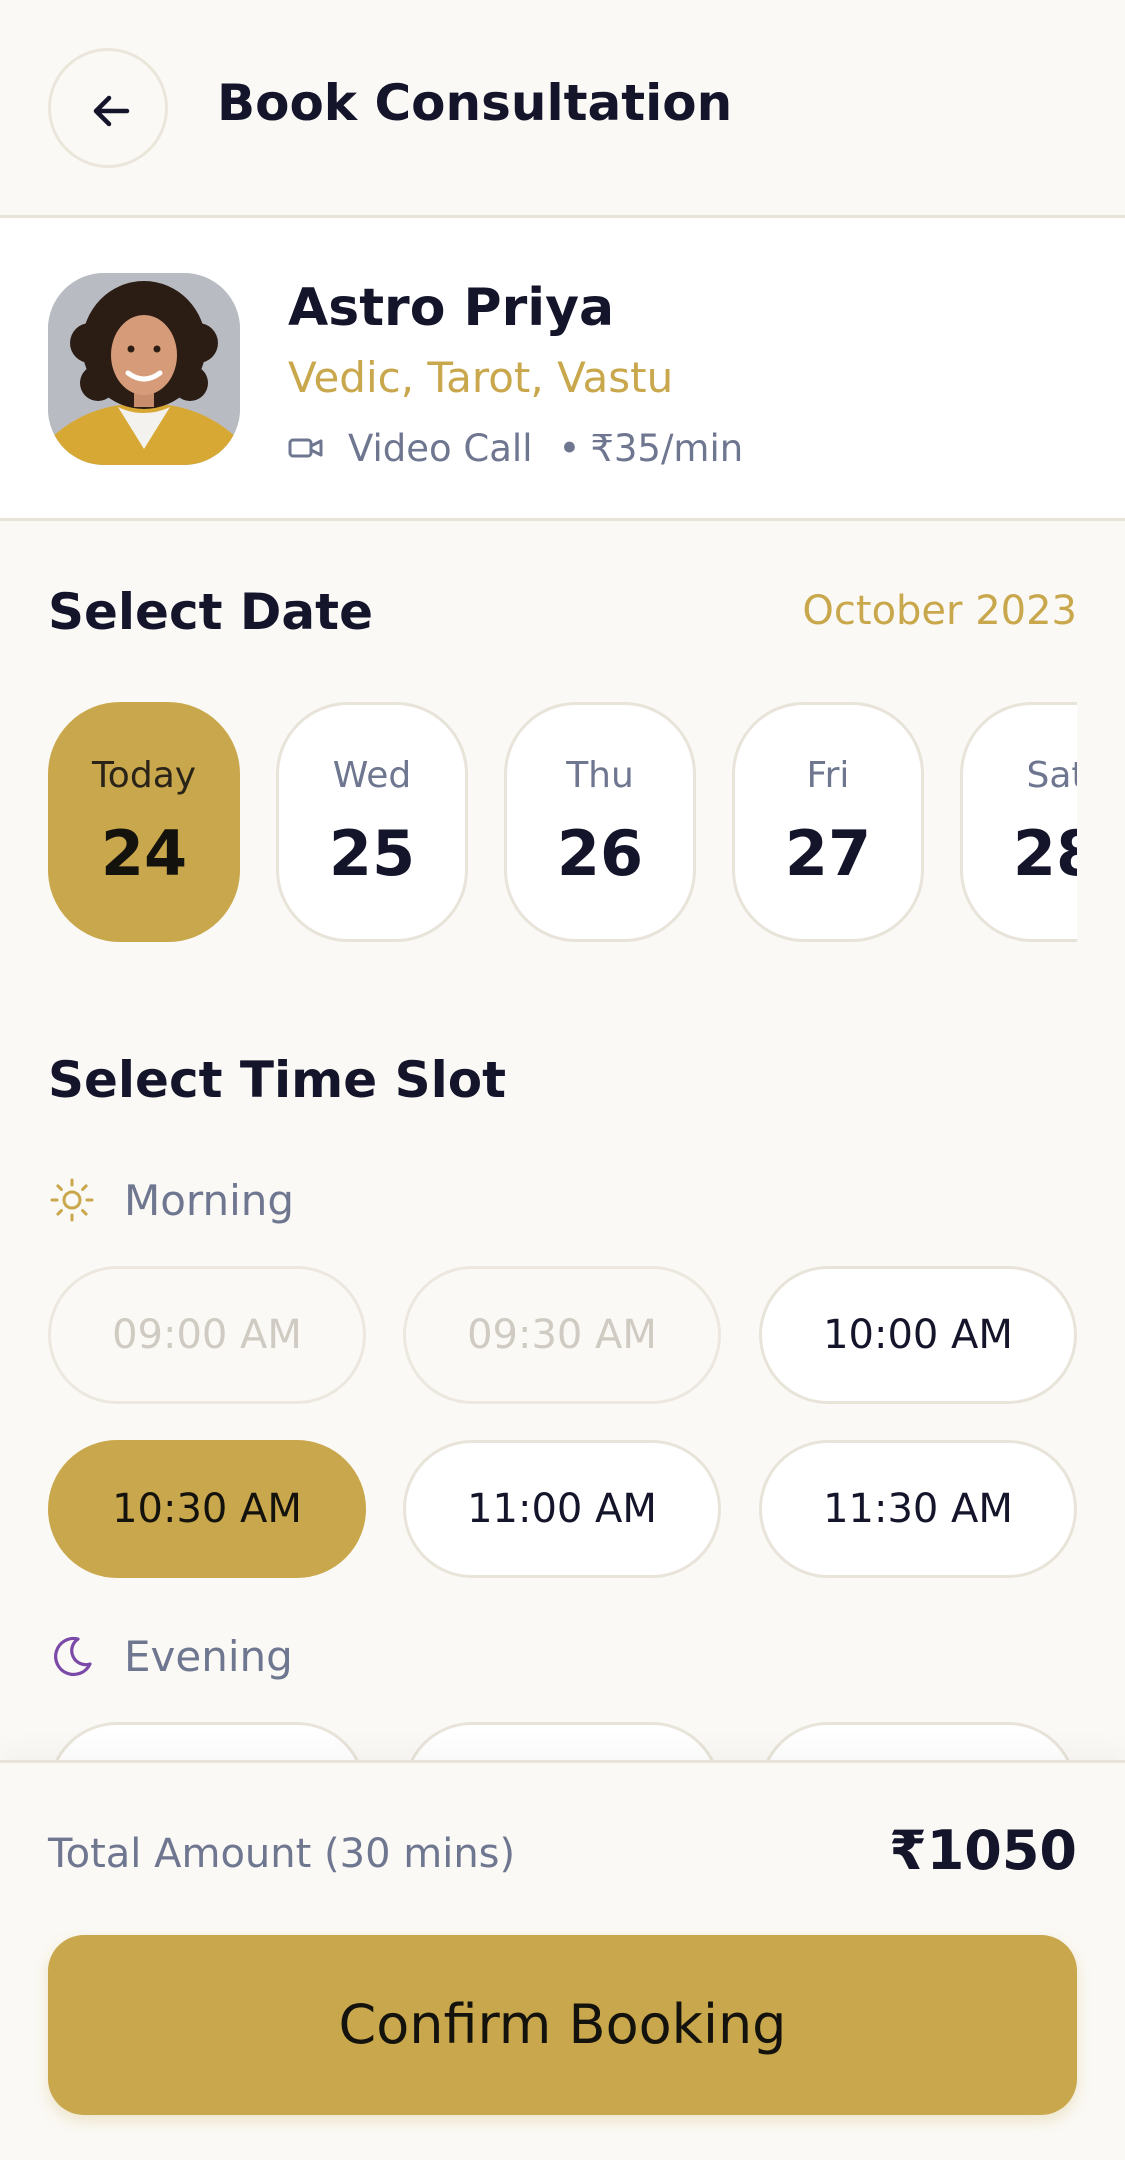 The height and width of the screenshot is (2160, 1125). Describe the element at coordinates (1044, 853) in the screenshot. I see `date-number: 28` at that location.